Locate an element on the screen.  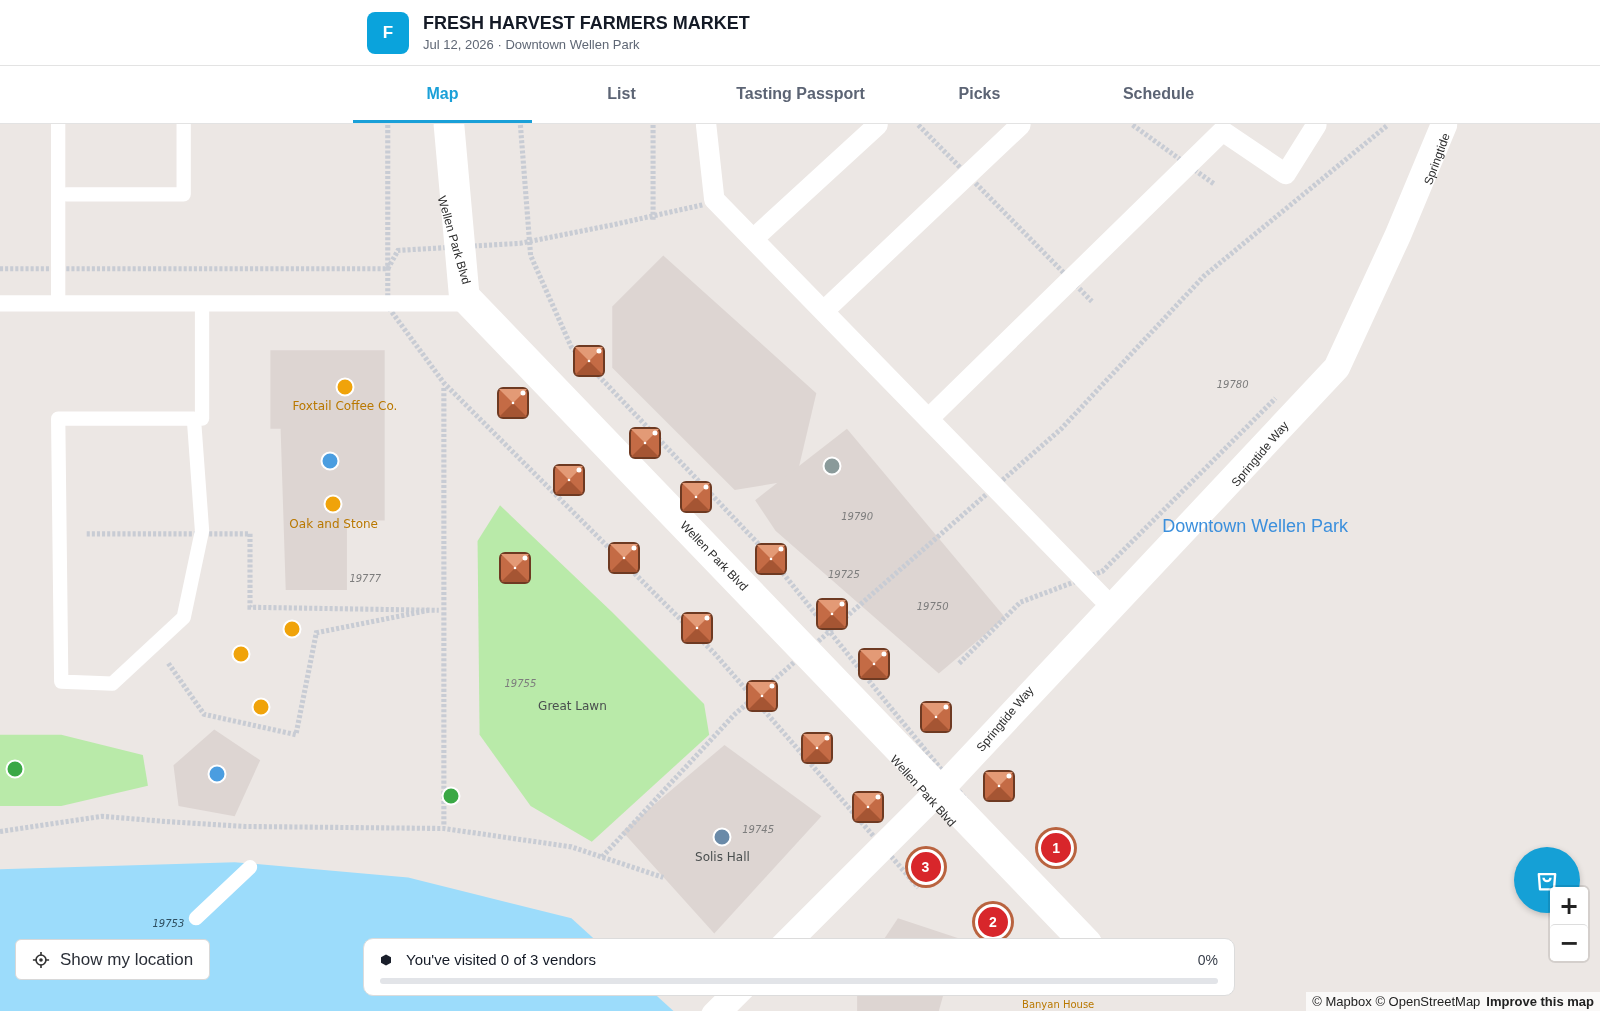
zoom-out-button: − is located at coordinates (1569, 942).